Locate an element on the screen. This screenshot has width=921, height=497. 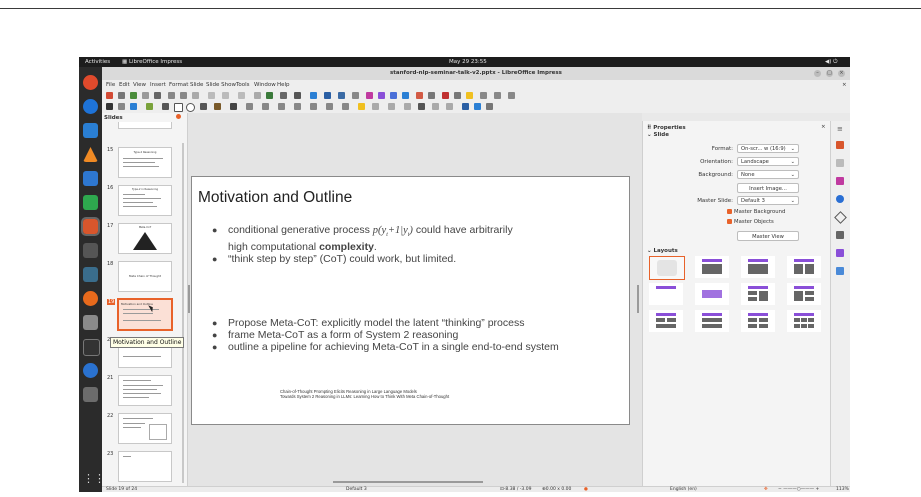
sidebar-menu-icon: ≡ is located at coordinates (840, 129).